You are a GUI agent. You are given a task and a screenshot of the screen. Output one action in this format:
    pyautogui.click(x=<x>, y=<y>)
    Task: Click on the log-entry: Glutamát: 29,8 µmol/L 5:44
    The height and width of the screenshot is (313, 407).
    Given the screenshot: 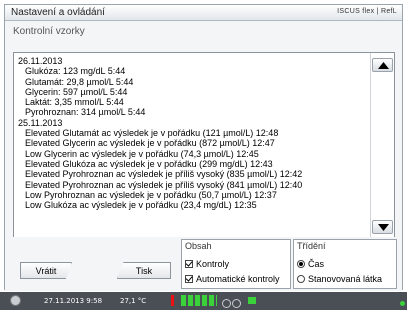 What is the action you would take?
    pyautogui.click(x=79, y=81)
    